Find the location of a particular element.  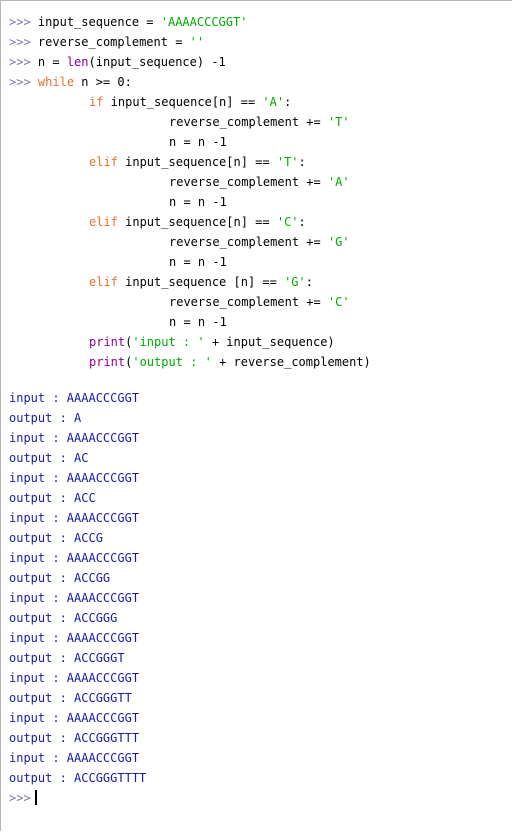

code-text: (input_sequence) -1 is located at coordinates (157, 62).